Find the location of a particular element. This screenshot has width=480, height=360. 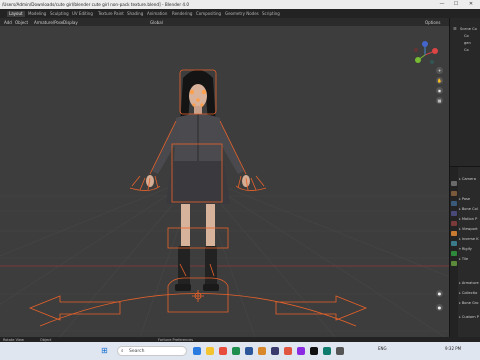

physics-tab-icon is located at coordinates (454, 243).